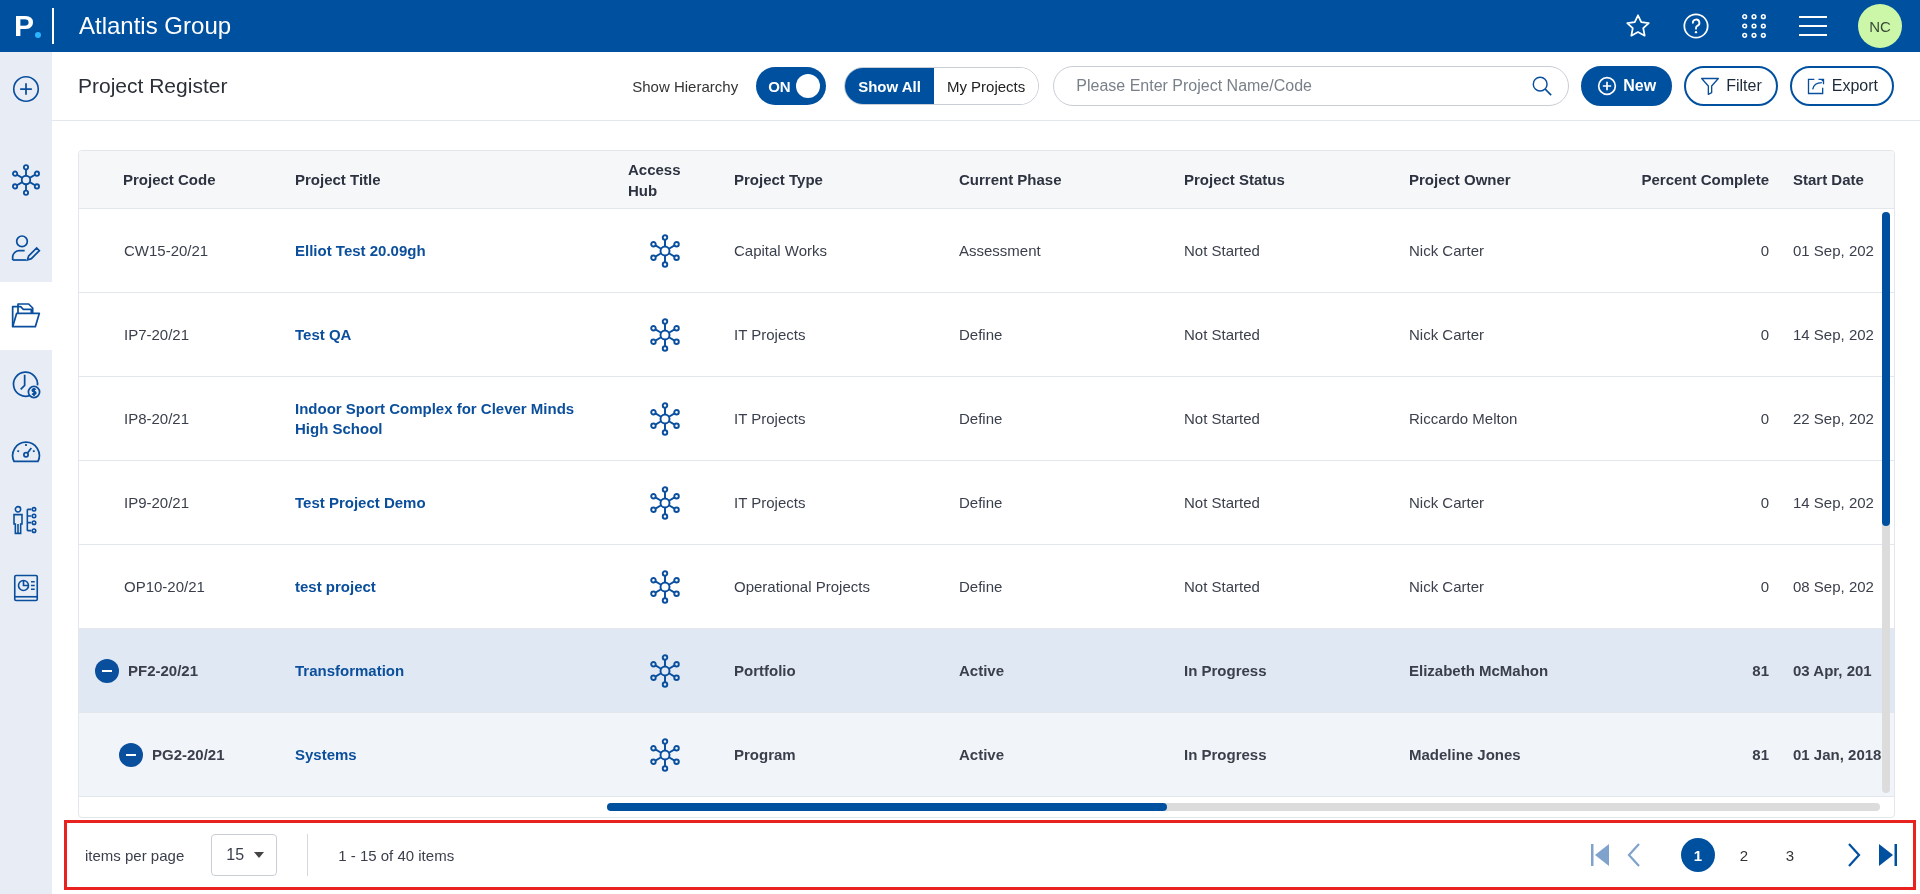  I want to click on view-option: Show All, so click(889, 86).